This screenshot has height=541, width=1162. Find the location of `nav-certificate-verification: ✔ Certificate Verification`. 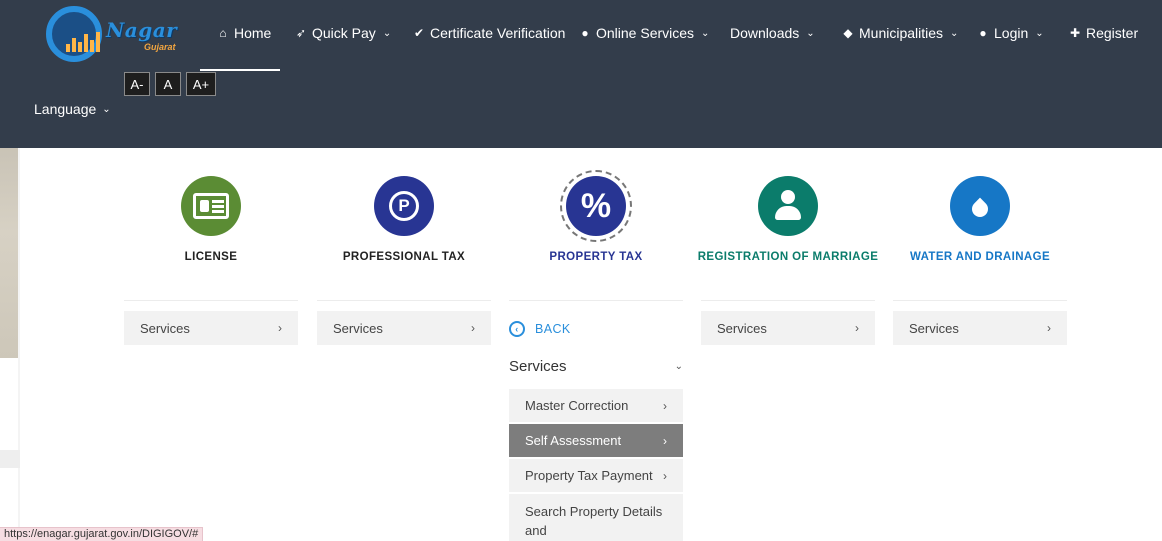

nav-certificate-verification: ✔ Certificate Verification is located at coordinates (488, 33).